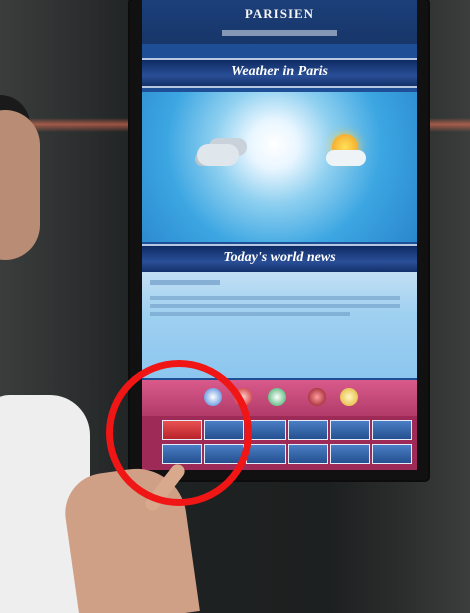 This screenshot has width=470, height=613. I want to click on weather-panel, so click(279, 167).